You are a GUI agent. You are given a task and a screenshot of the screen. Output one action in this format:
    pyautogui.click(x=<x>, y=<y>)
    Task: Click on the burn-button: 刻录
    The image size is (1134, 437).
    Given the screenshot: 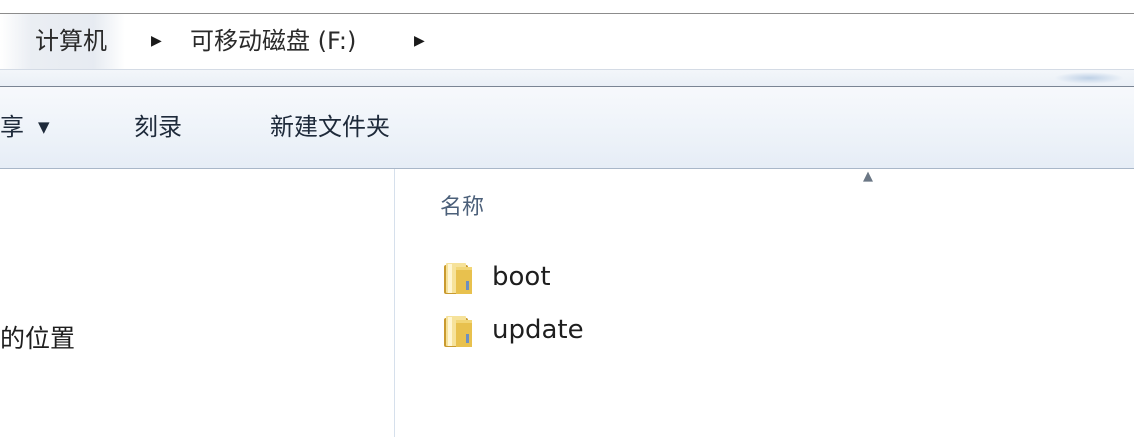 What is the action you would take?
    pyautogui.click(x=158, y=127)
    